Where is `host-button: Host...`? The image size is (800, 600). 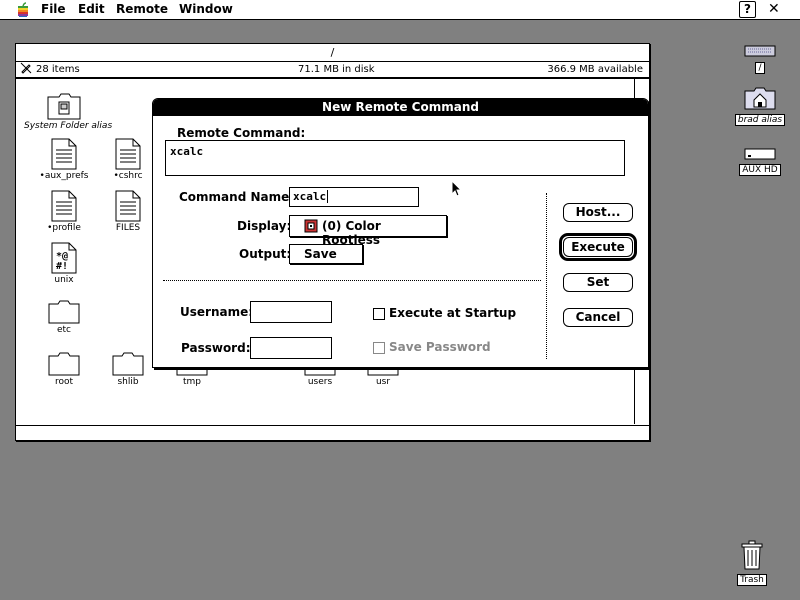 host-button: Host... is located at coordinates (598, 212).